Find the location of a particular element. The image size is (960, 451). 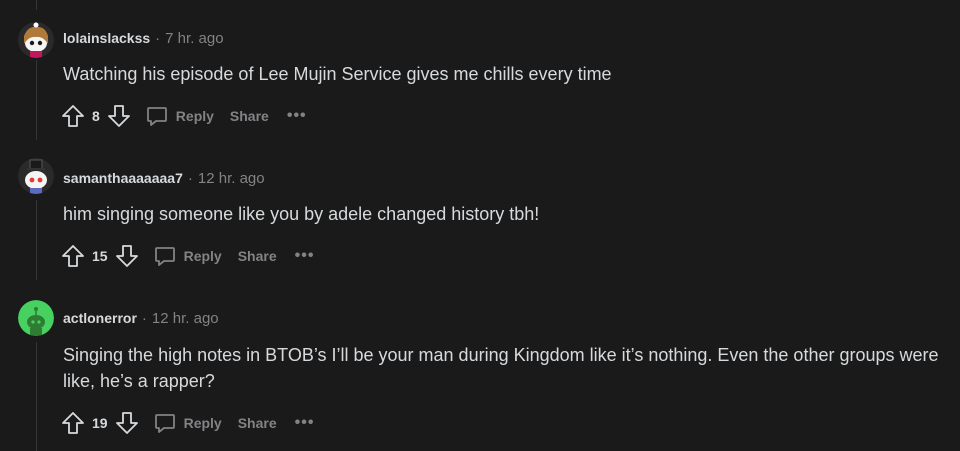

comment-meta: lolainslackss · 7 hr. ago is located at coordinates (143, 38).